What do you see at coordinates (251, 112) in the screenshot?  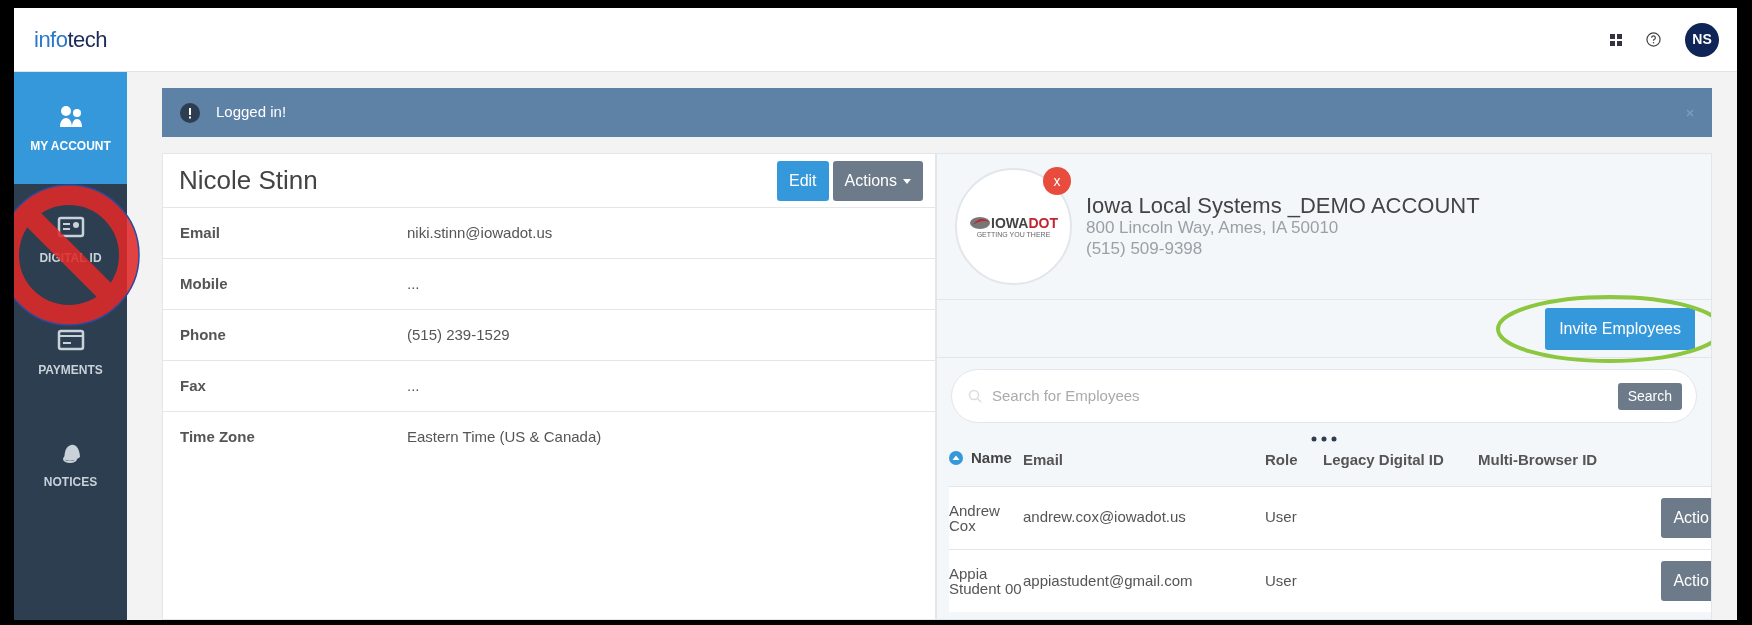 I see `alert-message: Logged in!` at bounding box center [251, 112].